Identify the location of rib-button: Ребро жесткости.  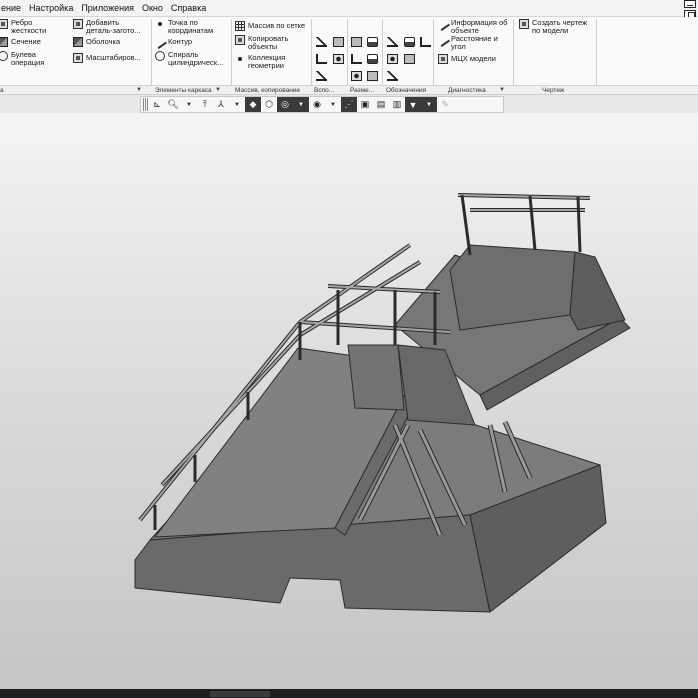
(23, 26).